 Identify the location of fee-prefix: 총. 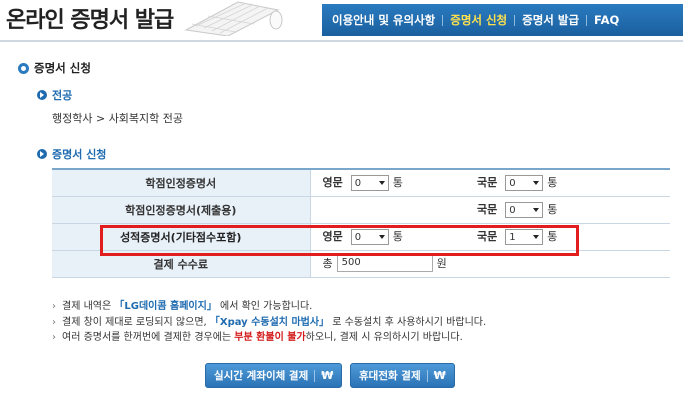
(327, 263).